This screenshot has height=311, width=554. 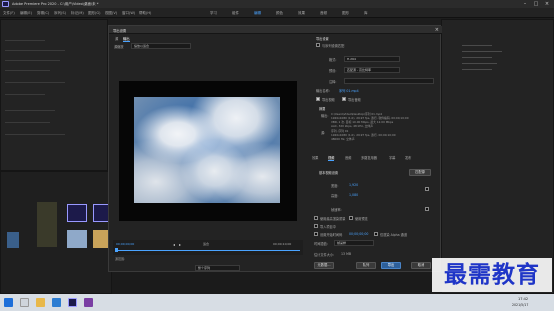 What do you see at coordinates (336, 210) in the screenshot?
I see `frame-rate-label: 帧速率:` at bounding box center [336, 210].